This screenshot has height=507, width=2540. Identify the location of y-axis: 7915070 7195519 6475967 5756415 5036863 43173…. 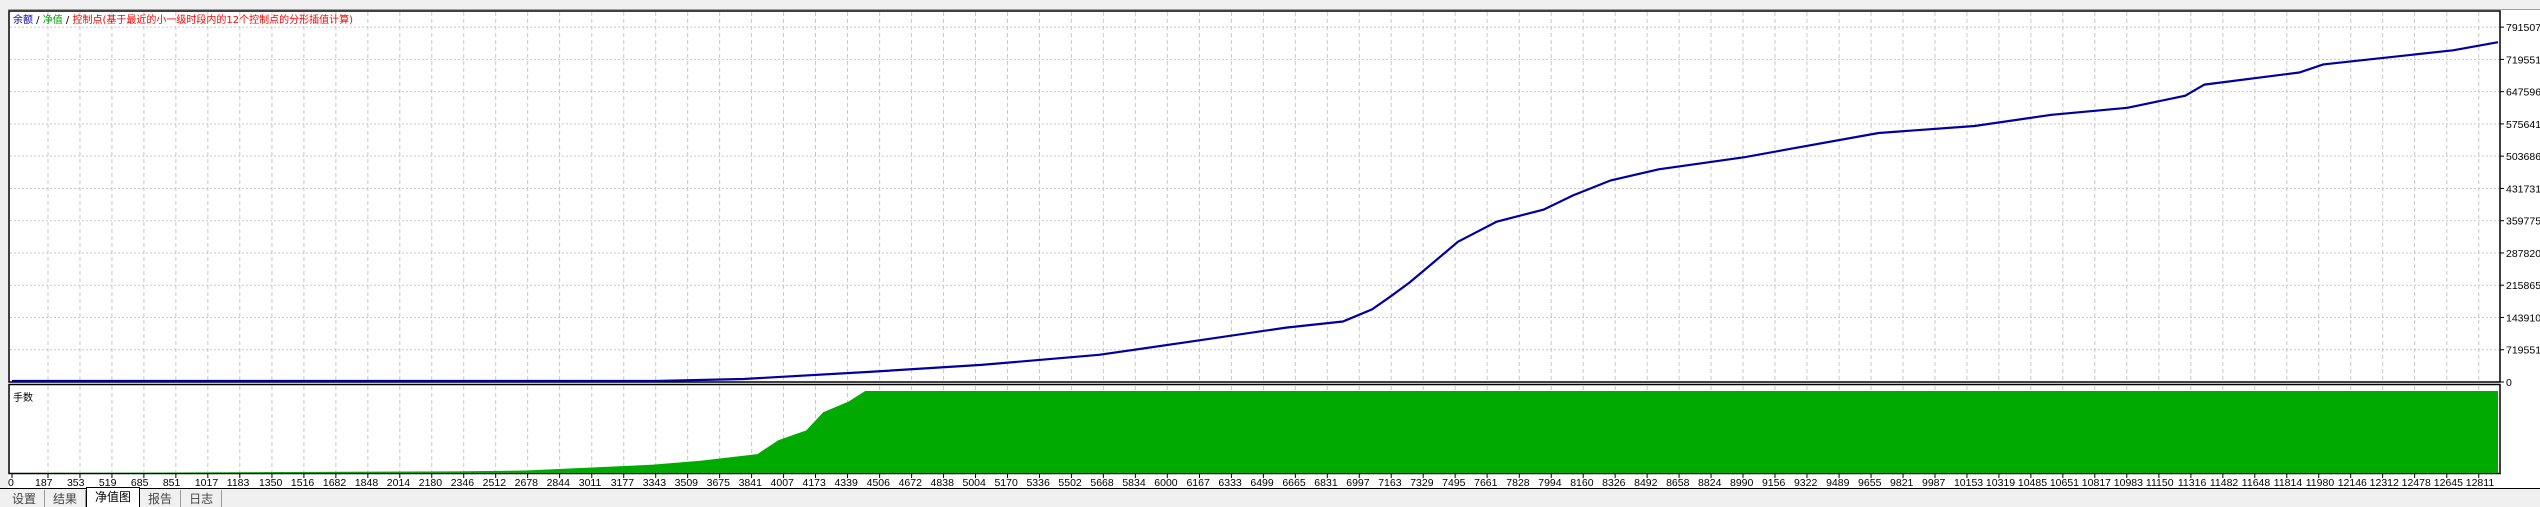
(2520, 205).